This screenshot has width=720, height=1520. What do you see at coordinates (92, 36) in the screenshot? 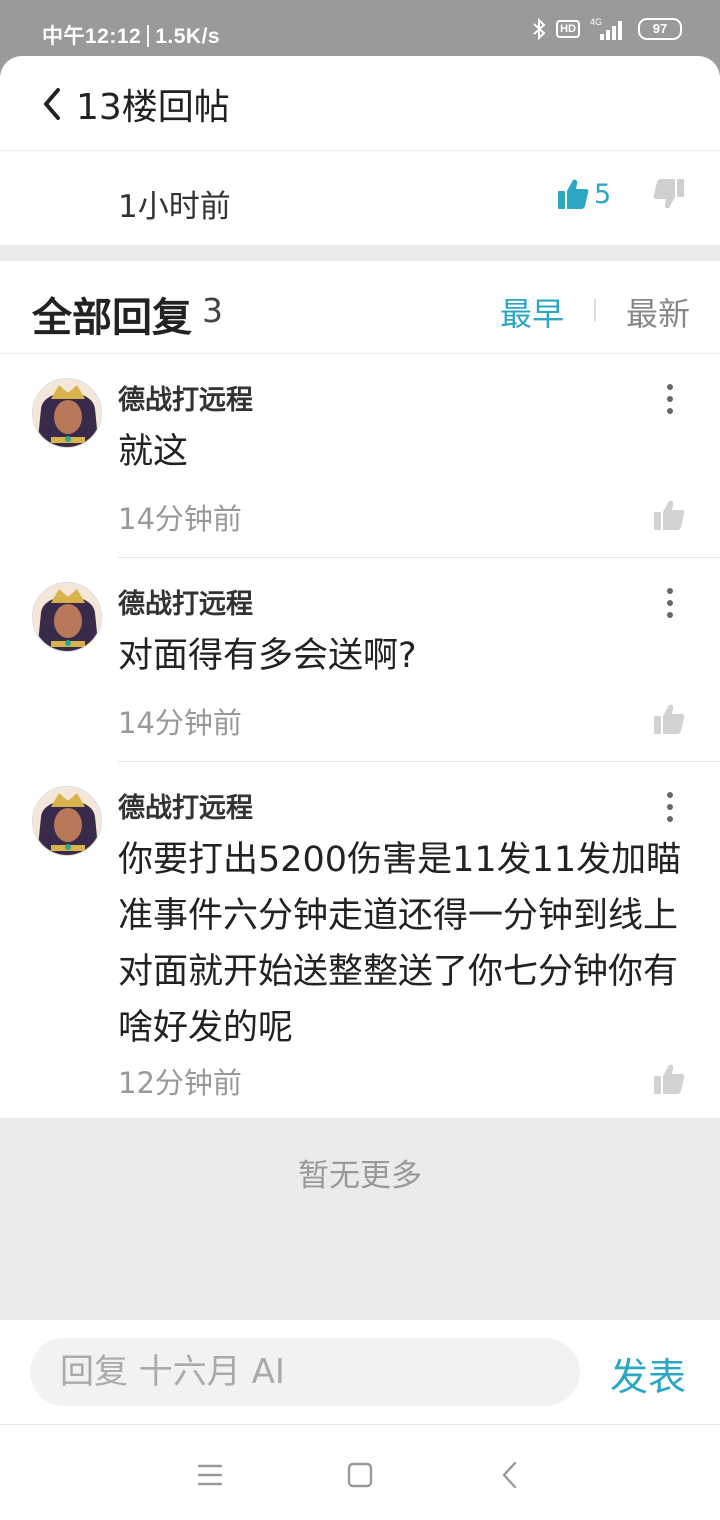
I see `status-time: 中午12:12` at bounding box center [92, 36].